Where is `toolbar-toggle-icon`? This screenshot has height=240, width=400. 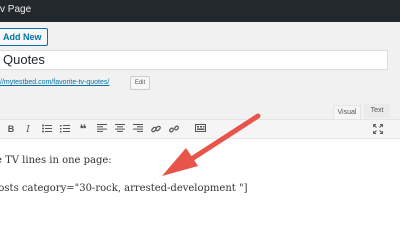 toolbar-toggle-icon is located at coordinates (200, 129).